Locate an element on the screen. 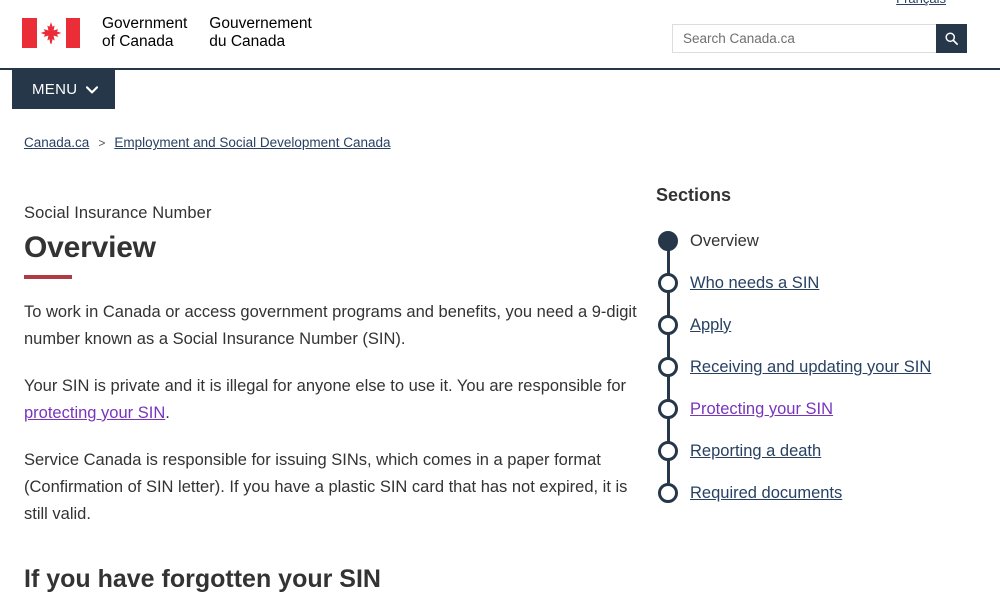 The width and height of the screenshot is (1000, 594). chevron-down-icon is located at coordinates (92, 89).